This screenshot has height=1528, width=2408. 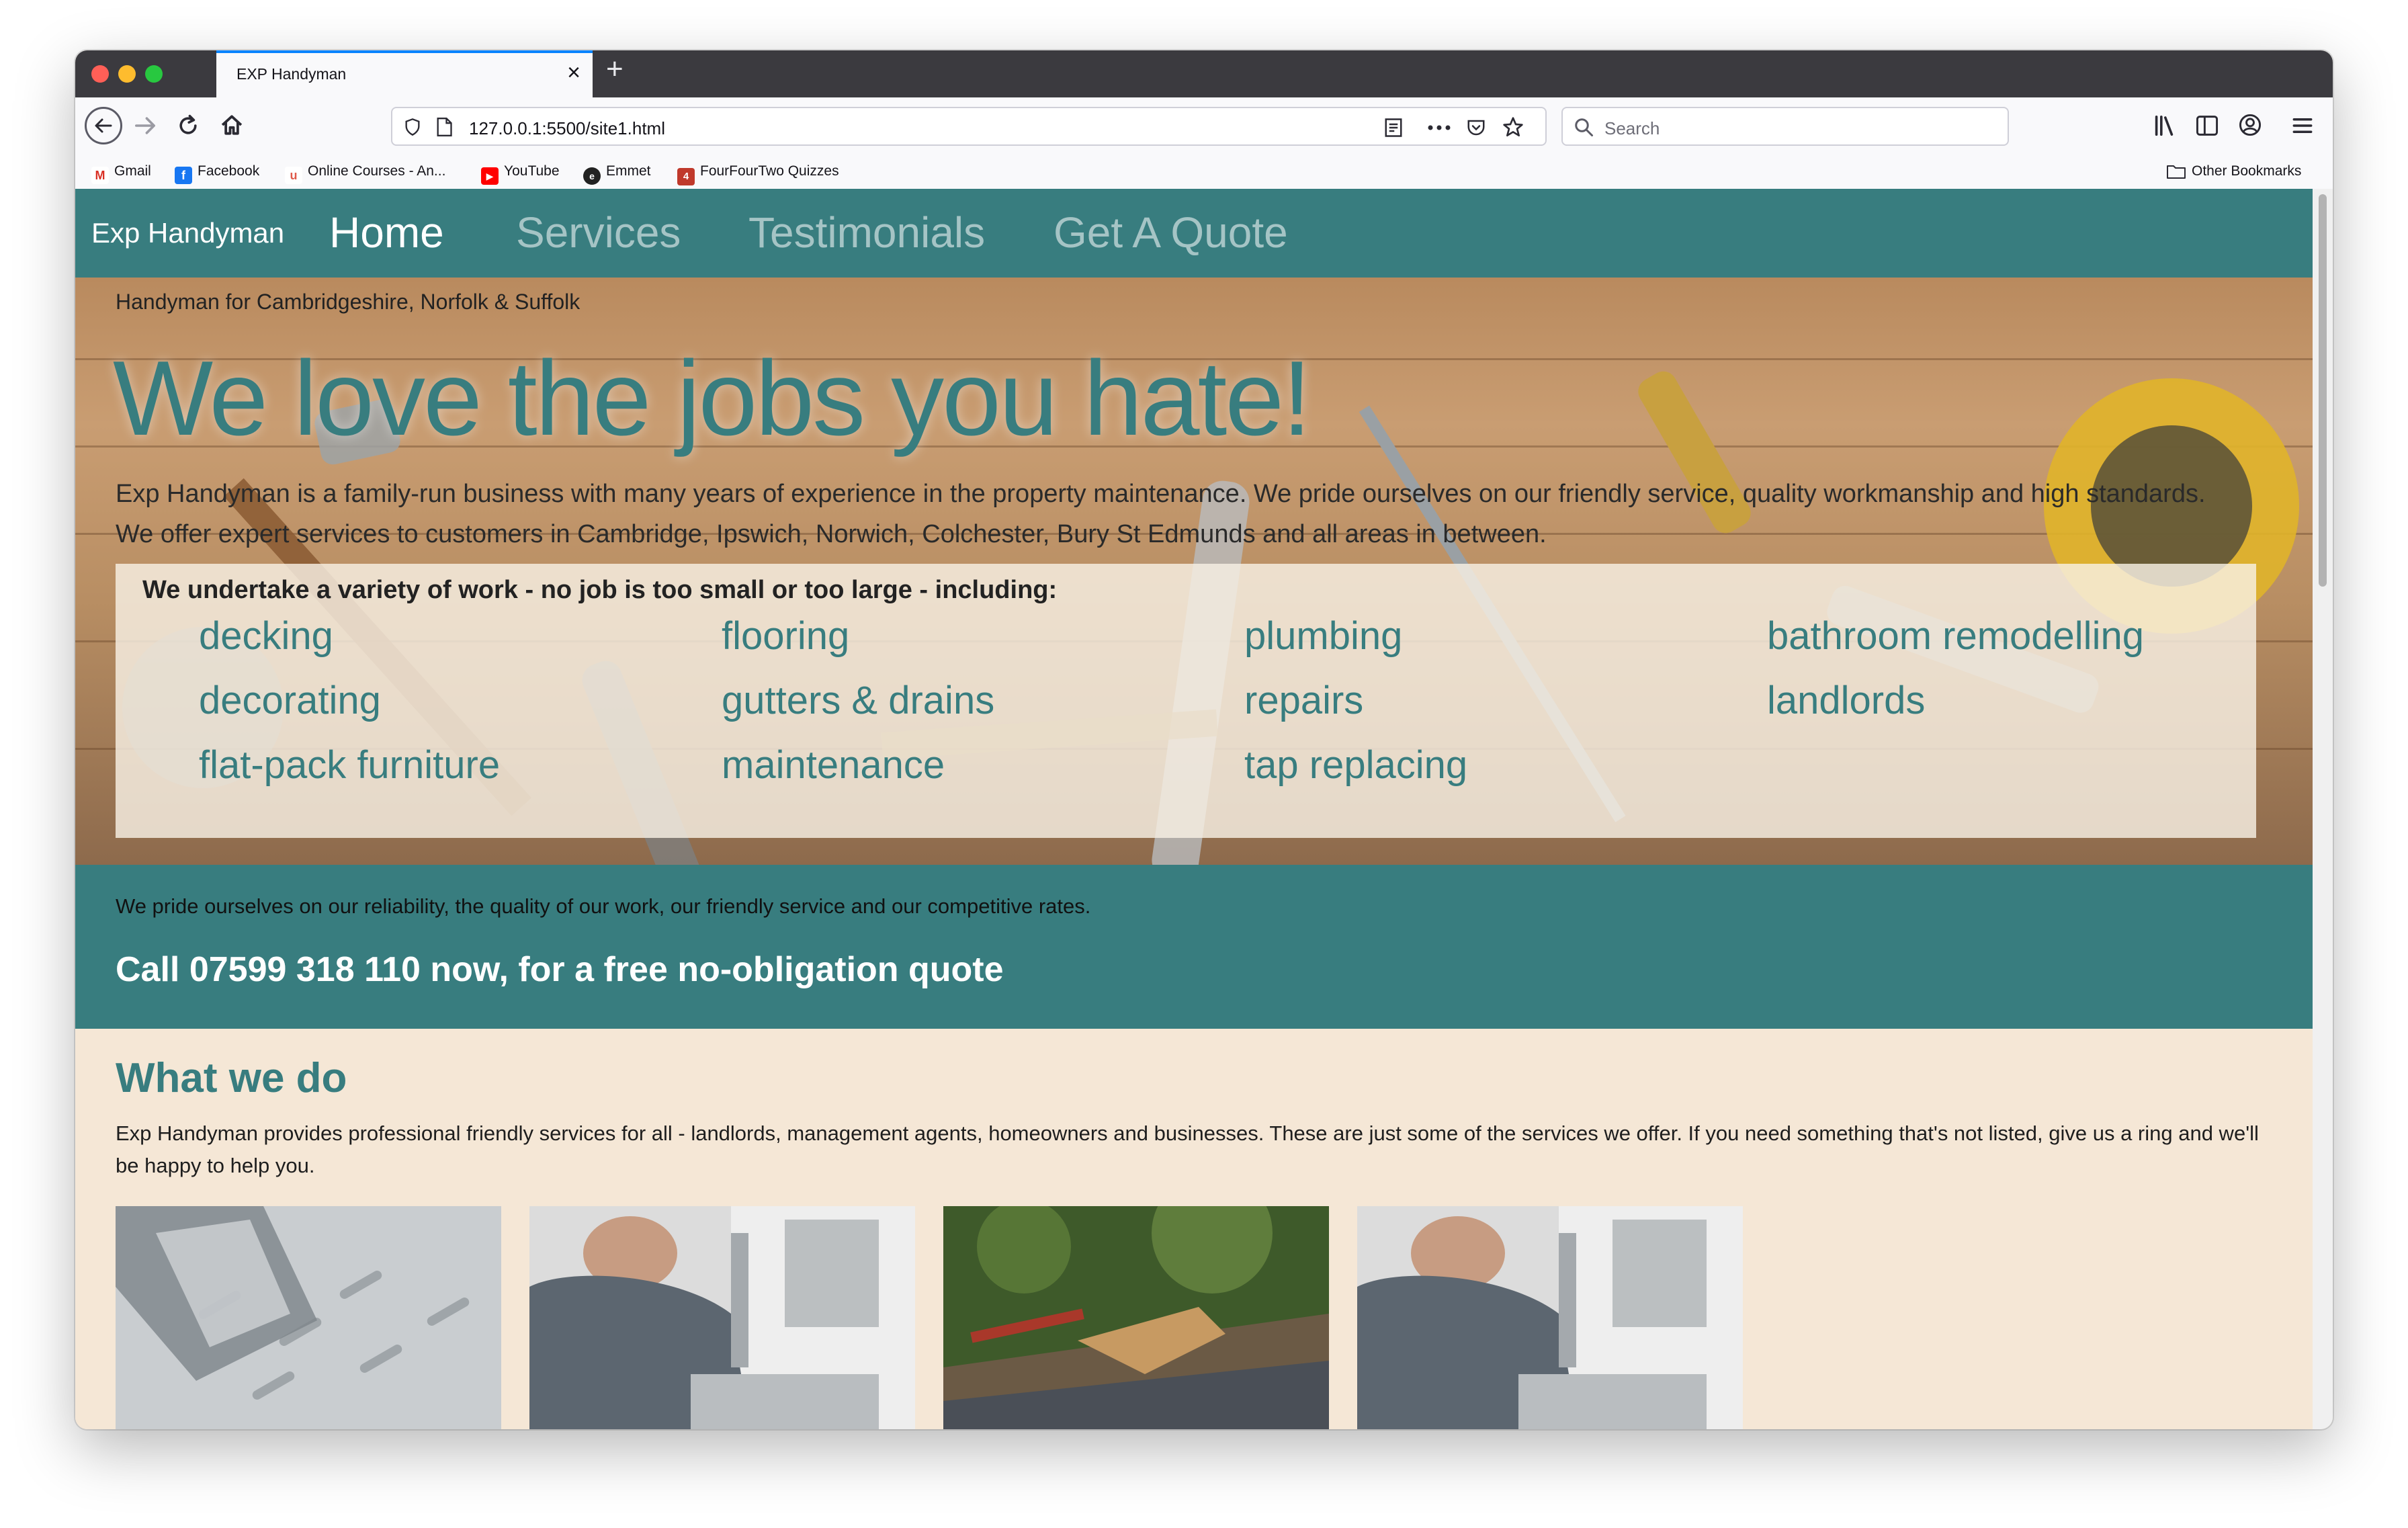 What do you see at coordinates (573, 72) in the screenshot?
I see `tab-close-icon: ×` at bounding box center [573, 72].